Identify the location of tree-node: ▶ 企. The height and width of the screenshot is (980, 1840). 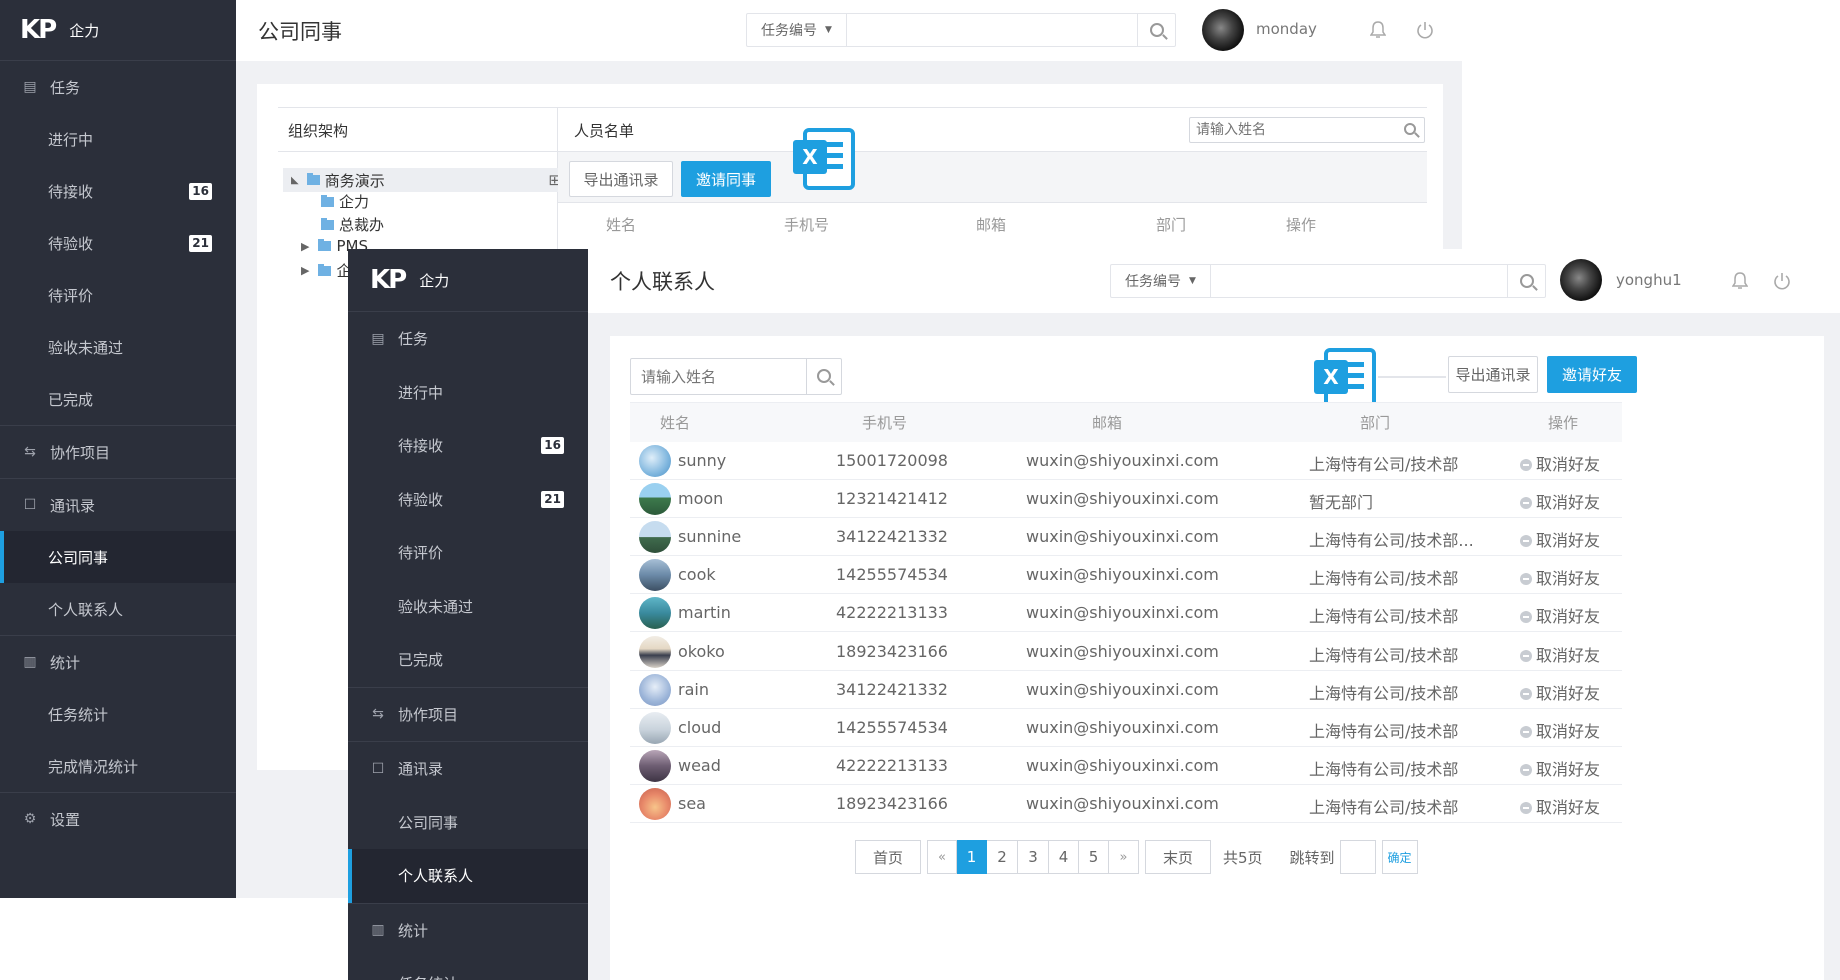
(326, 270).